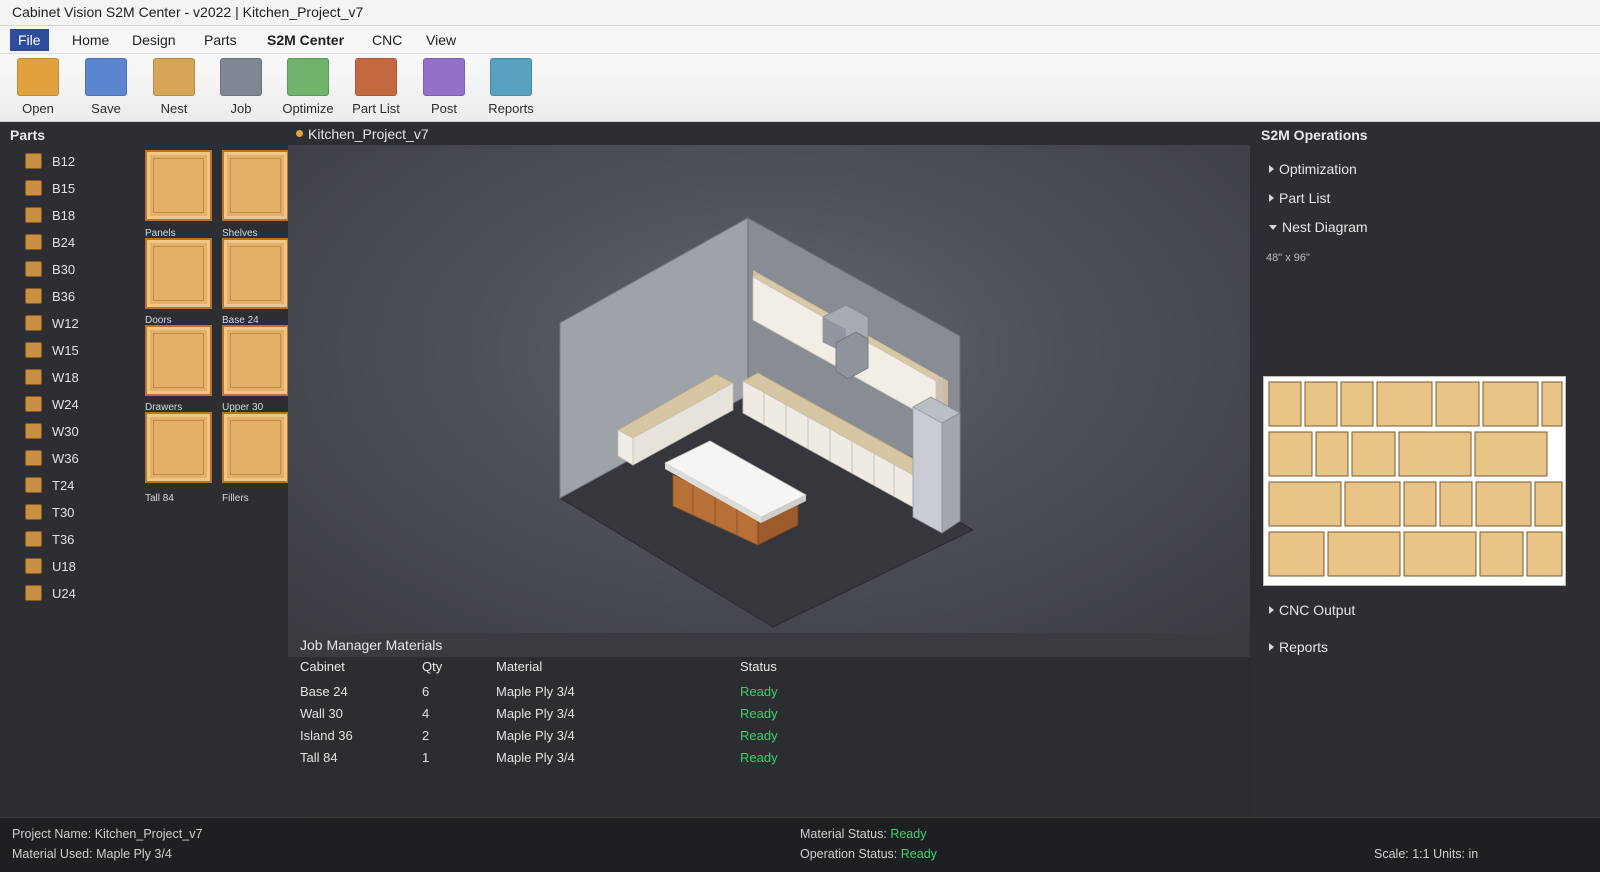 The width and height of the screenshot is (1600, 872). What do you see at coordinates (65, 323) in the screenshot?
I see `part-item-label: W12` at bounding box center [65, 323].